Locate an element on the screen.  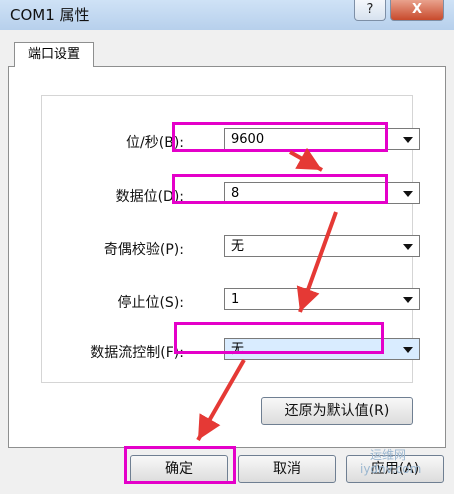
close-button: X is located at coordinates (417, 10).